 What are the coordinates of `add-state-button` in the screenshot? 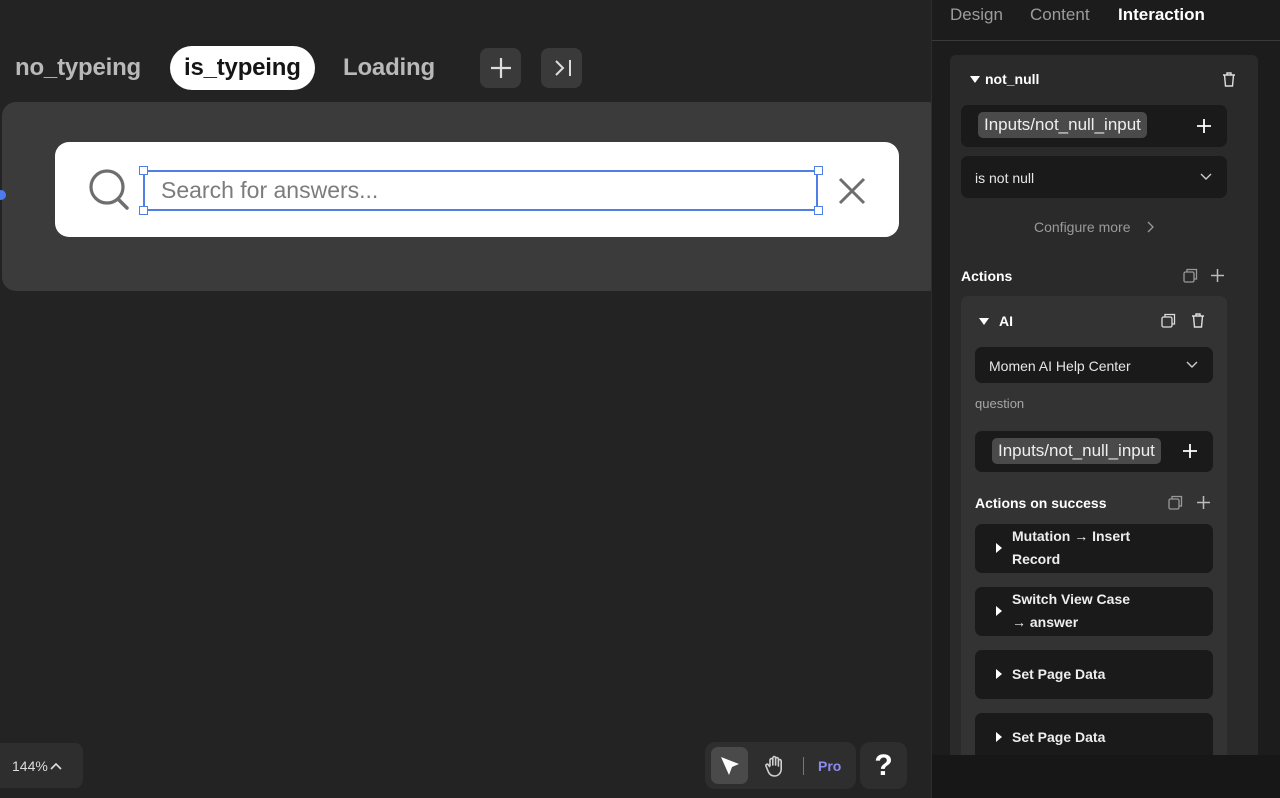 It's located at (500, 68).